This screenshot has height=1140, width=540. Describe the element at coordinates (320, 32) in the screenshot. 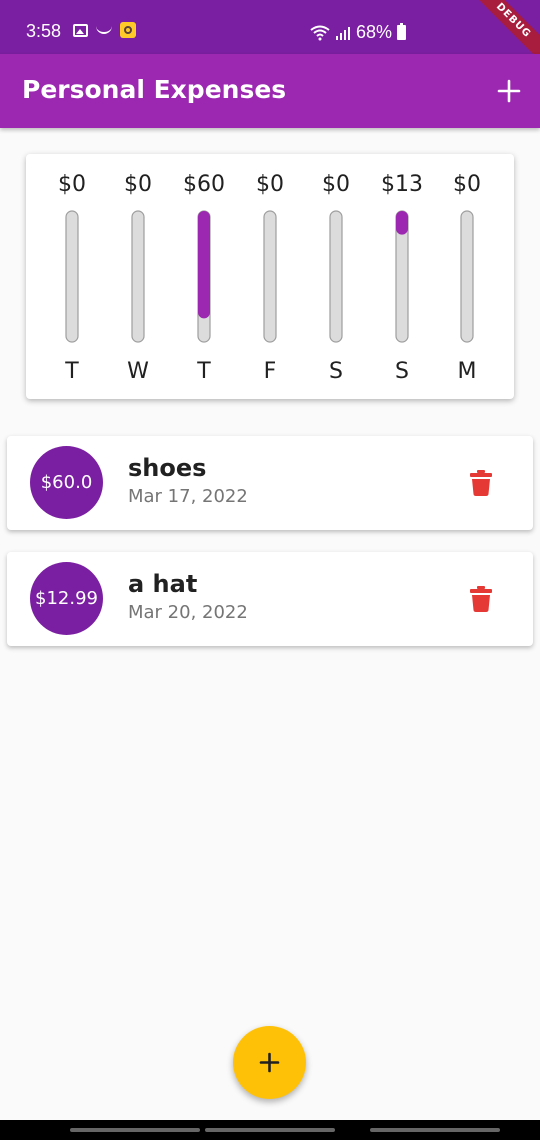

I see `wifi-icon` at that location.